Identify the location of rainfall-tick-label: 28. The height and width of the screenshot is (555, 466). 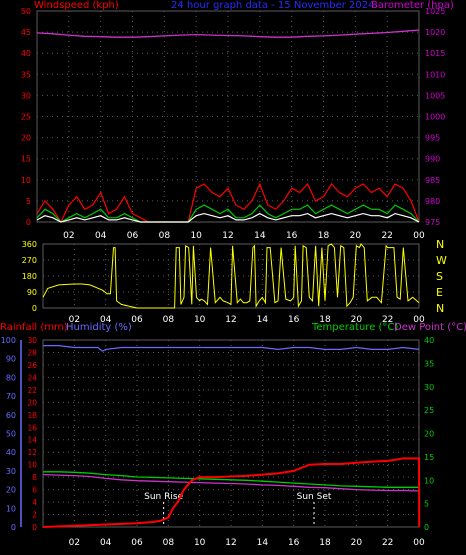
(32, 352).